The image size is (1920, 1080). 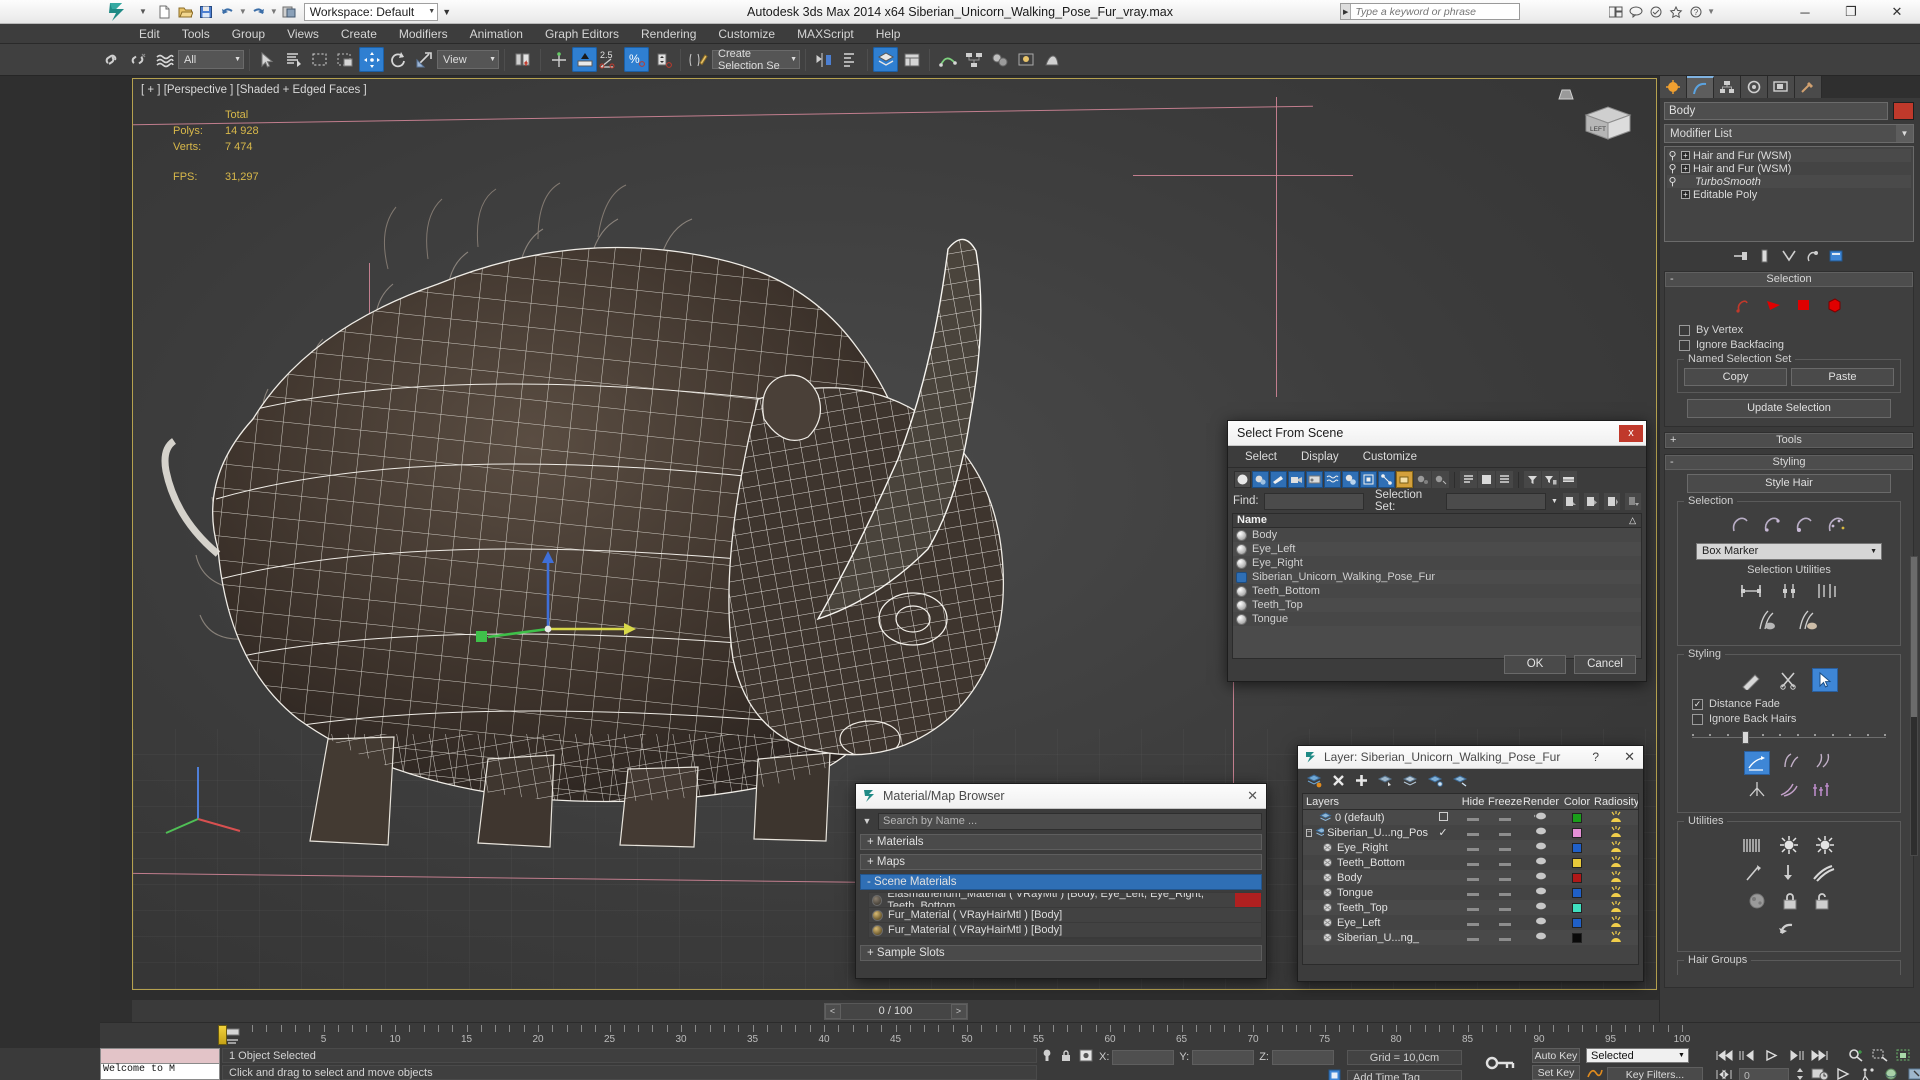 What do you see at coordinates (1437, 433) in the screenshot?
I see `dialog-title-bar: Select From Scene x` at bounding box center [1437, 433].